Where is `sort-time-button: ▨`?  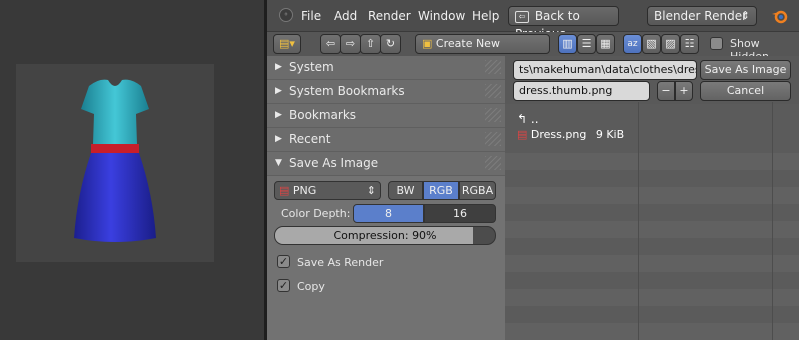
sort-time-button: ▨ is located at coordinates (670, 44).